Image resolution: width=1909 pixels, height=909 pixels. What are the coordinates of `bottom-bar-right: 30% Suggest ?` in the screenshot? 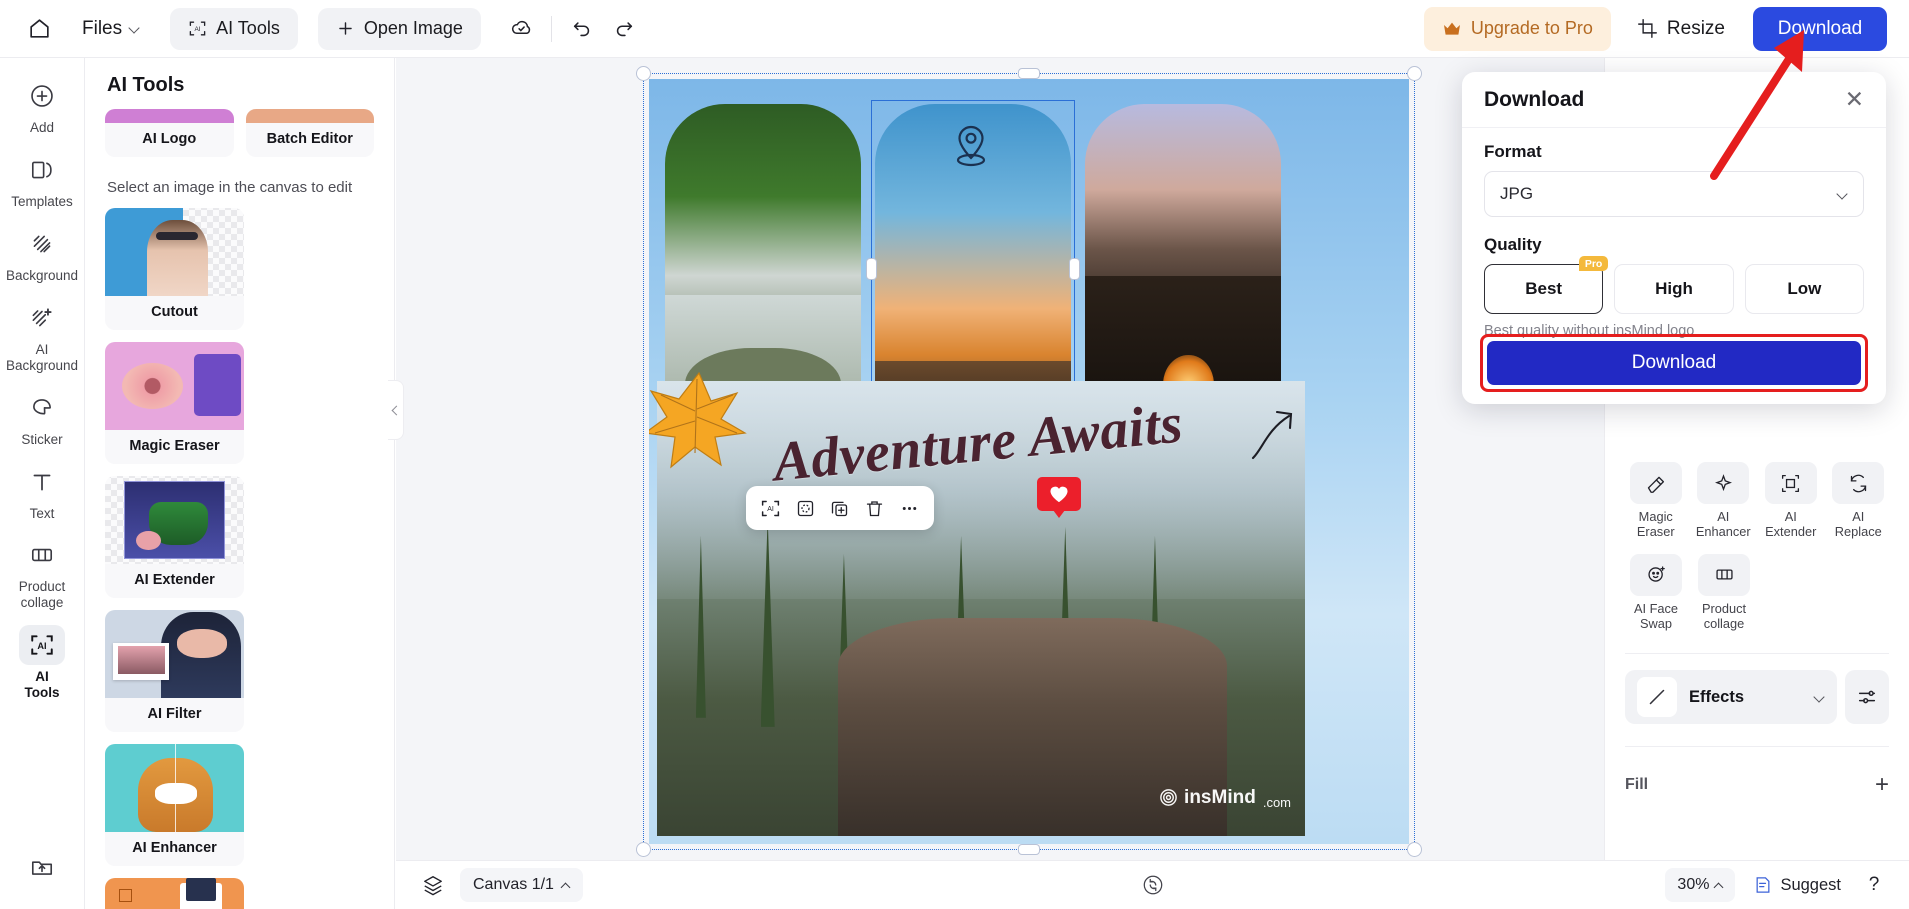 It's located at (1777, 885).